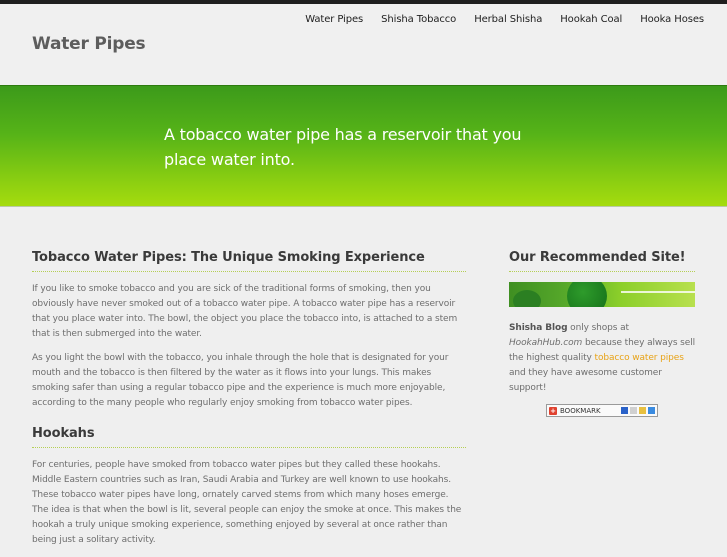 This screenshot has width=727, height=557. I want to click on site-title: Water Pipes, so click(89, 44).